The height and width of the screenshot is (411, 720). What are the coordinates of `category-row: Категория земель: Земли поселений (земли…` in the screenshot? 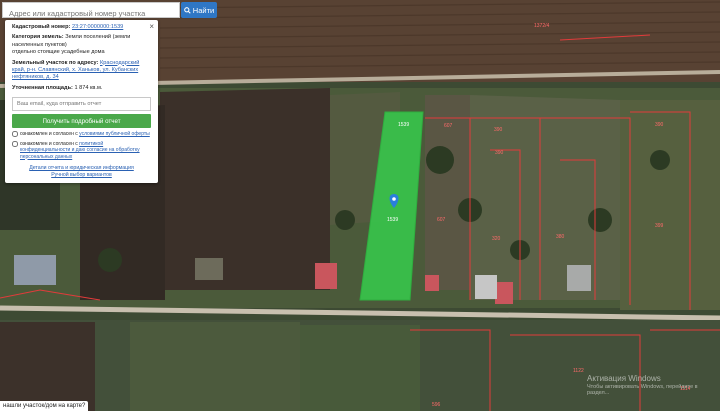 It's located at (81, 45).